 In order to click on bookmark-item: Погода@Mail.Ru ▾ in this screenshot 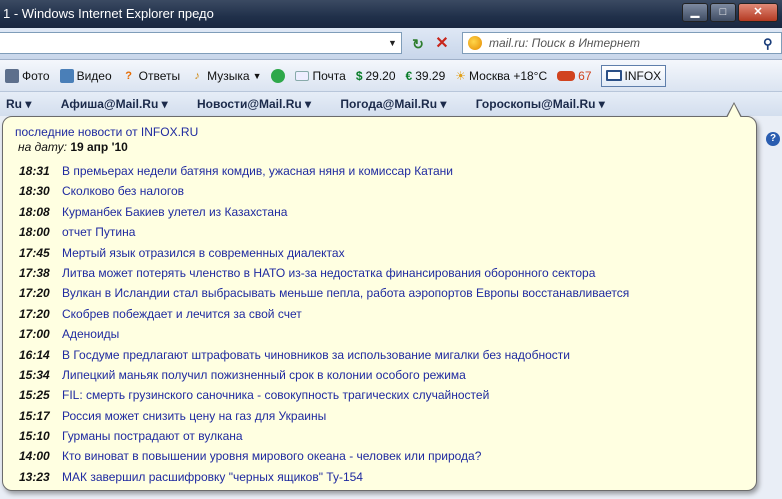, I will do `click(393, 104)`.